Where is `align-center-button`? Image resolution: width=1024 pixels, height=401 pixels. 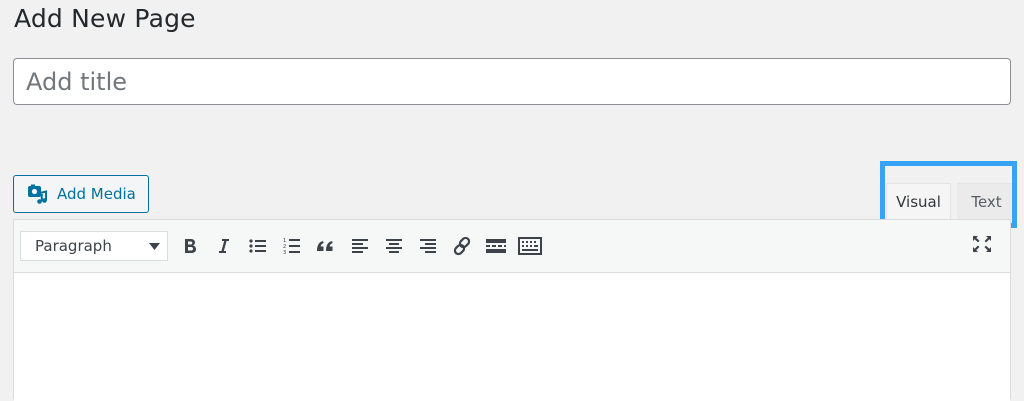 align-center-button is located at coordinates (394, 246).